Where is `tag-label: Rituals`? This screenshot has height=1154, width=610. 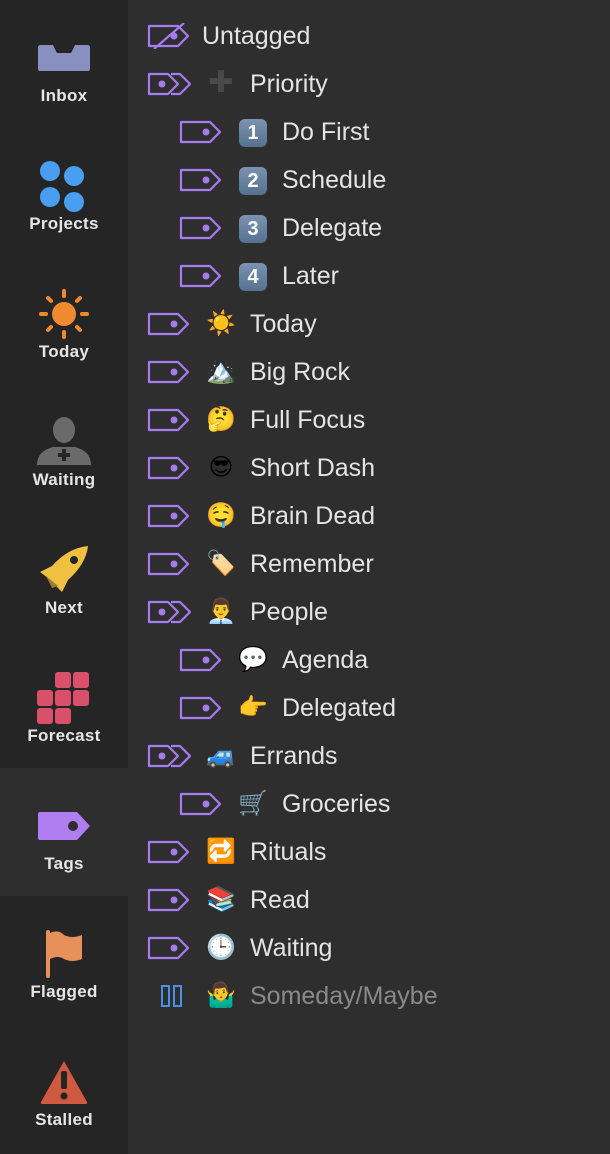 tag-label: Rituals is located at coordinates (288, 851).